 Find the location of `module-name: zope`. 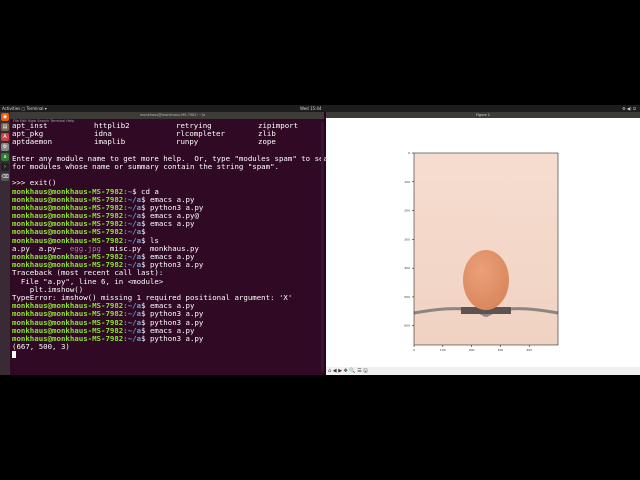

module-name: zope is located at coordinates (267, 142).